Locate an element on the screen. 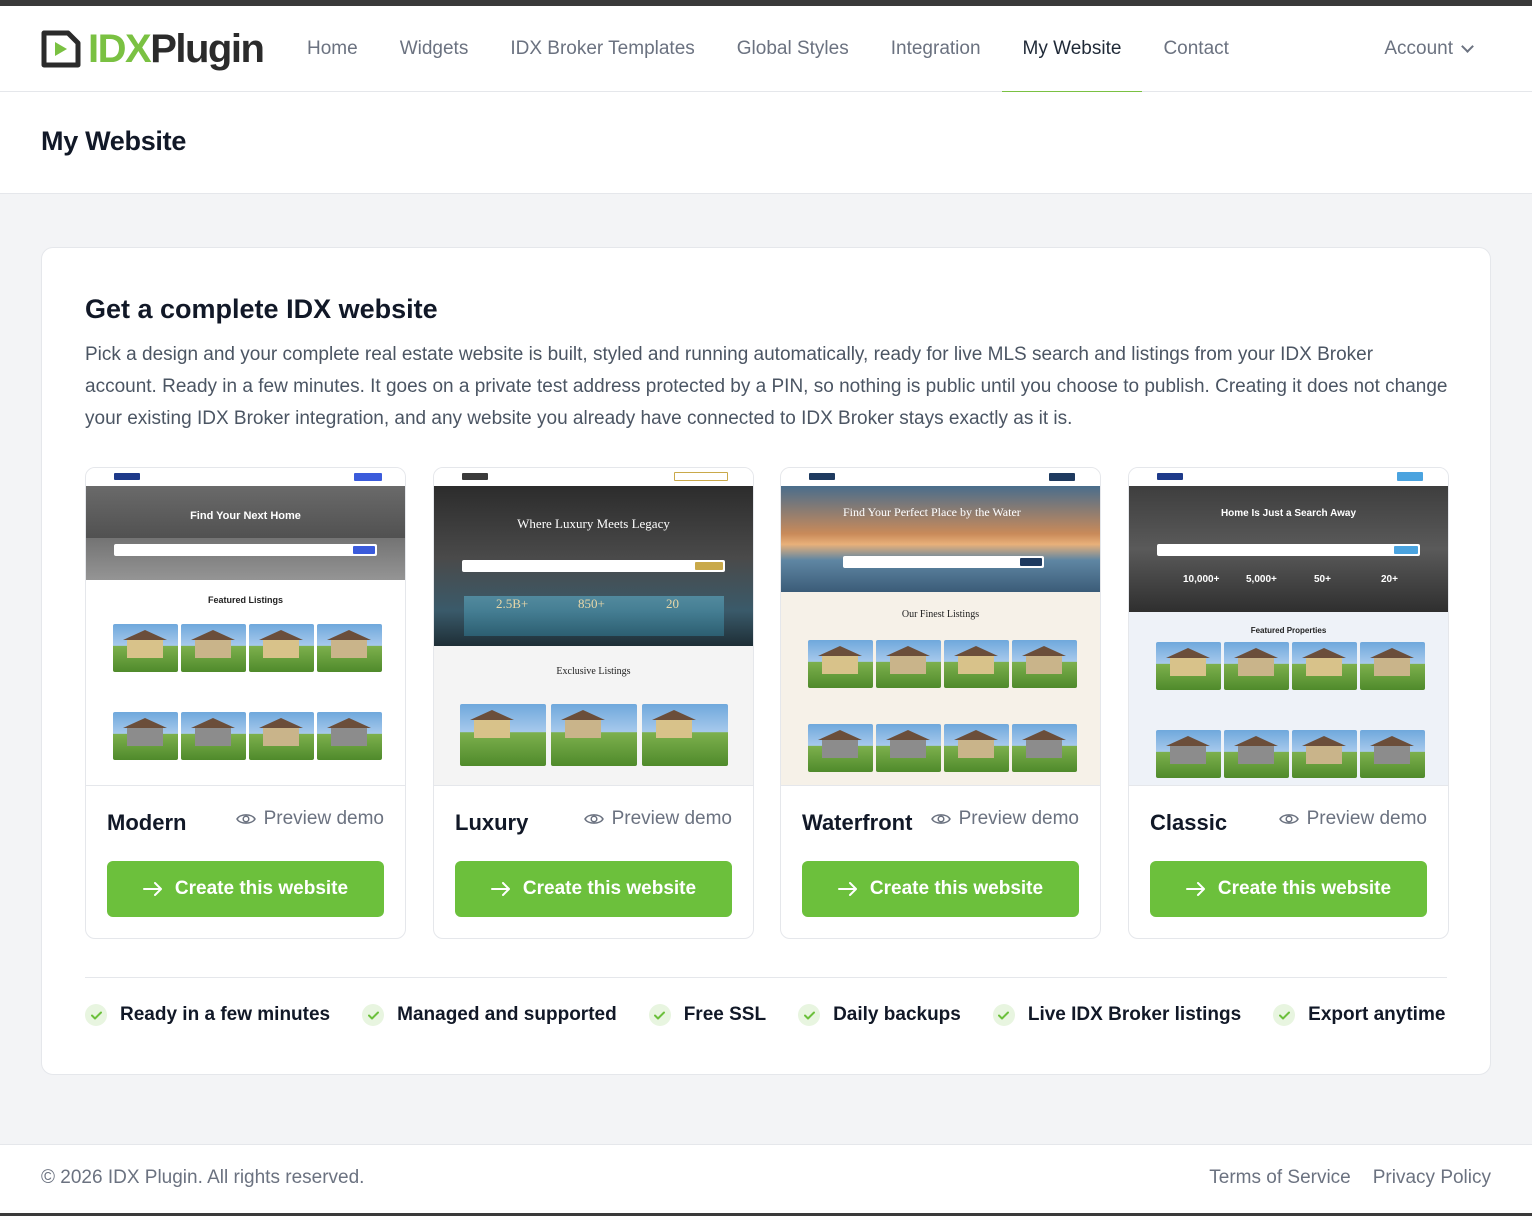 This screenshot has height=1216, width=1532. logo-text-plugin: Plugin is located at coordinates (207, 49).